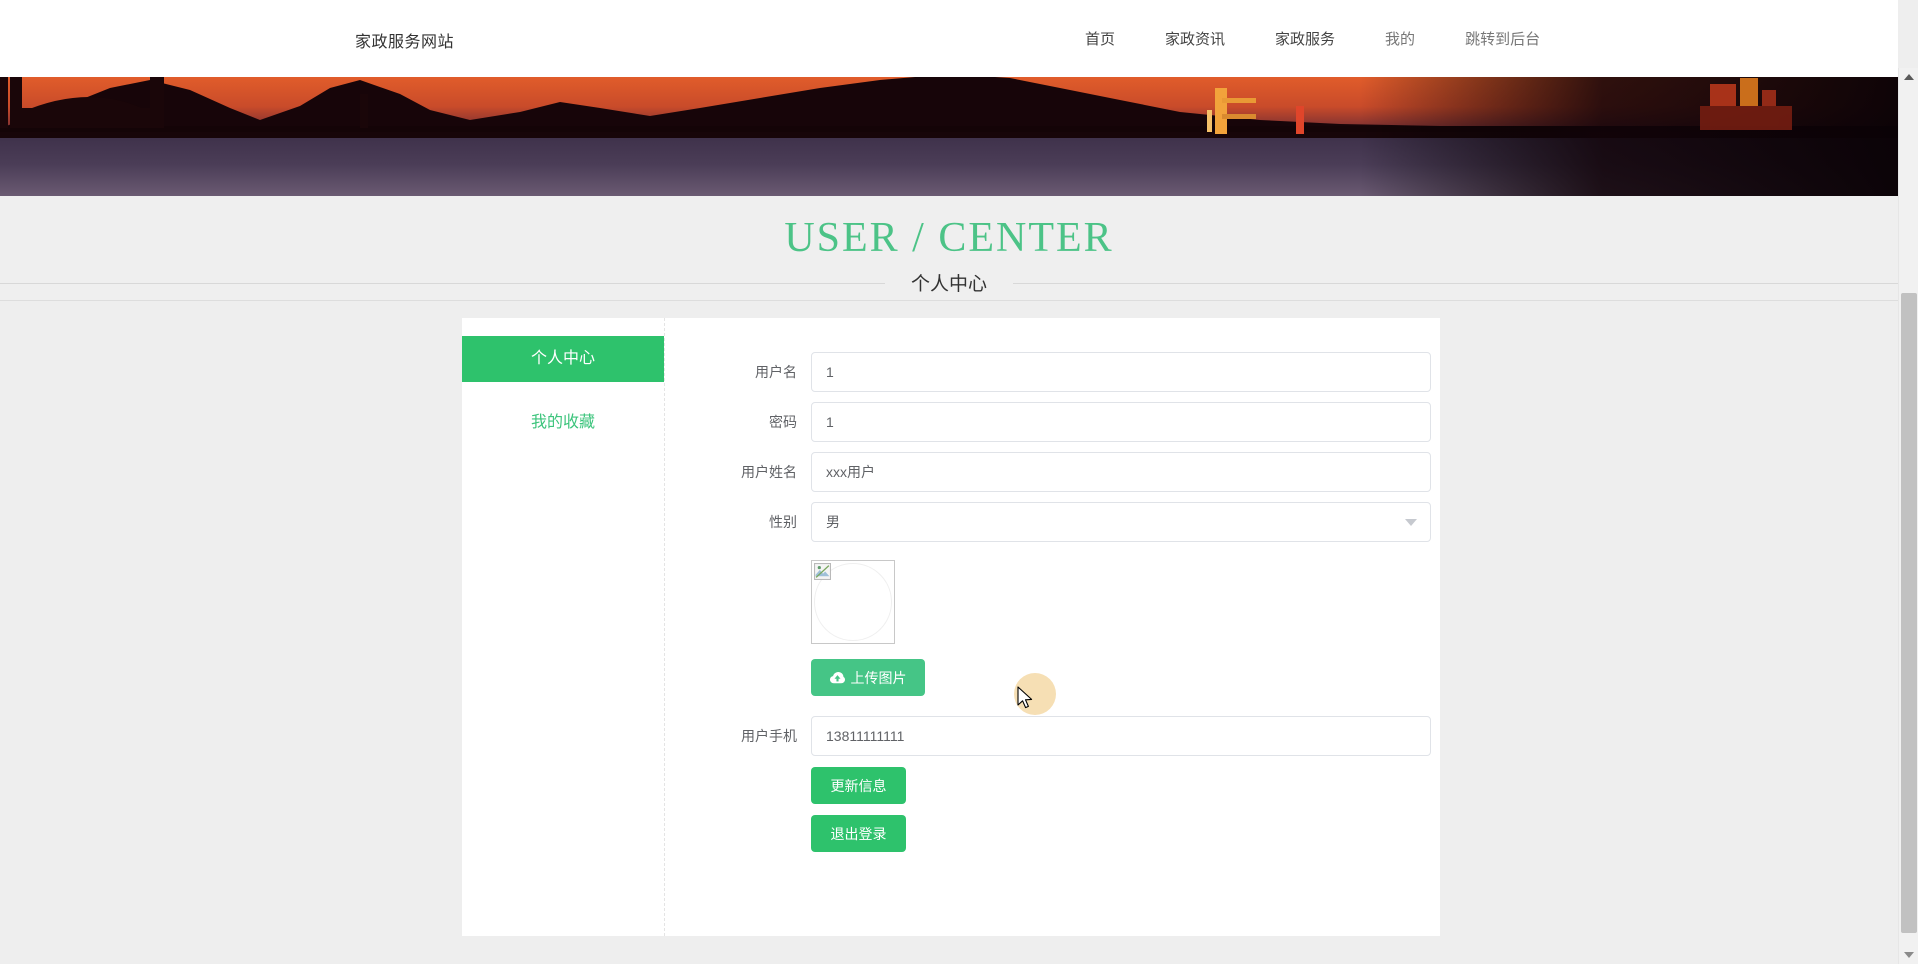 Image resolution: width=1918 pixels, height=964 pixels. What do you see at coordinates (769, 736) in the screenshot?
I see `phone-label: 用户手机` at bounding box center [769, 736].